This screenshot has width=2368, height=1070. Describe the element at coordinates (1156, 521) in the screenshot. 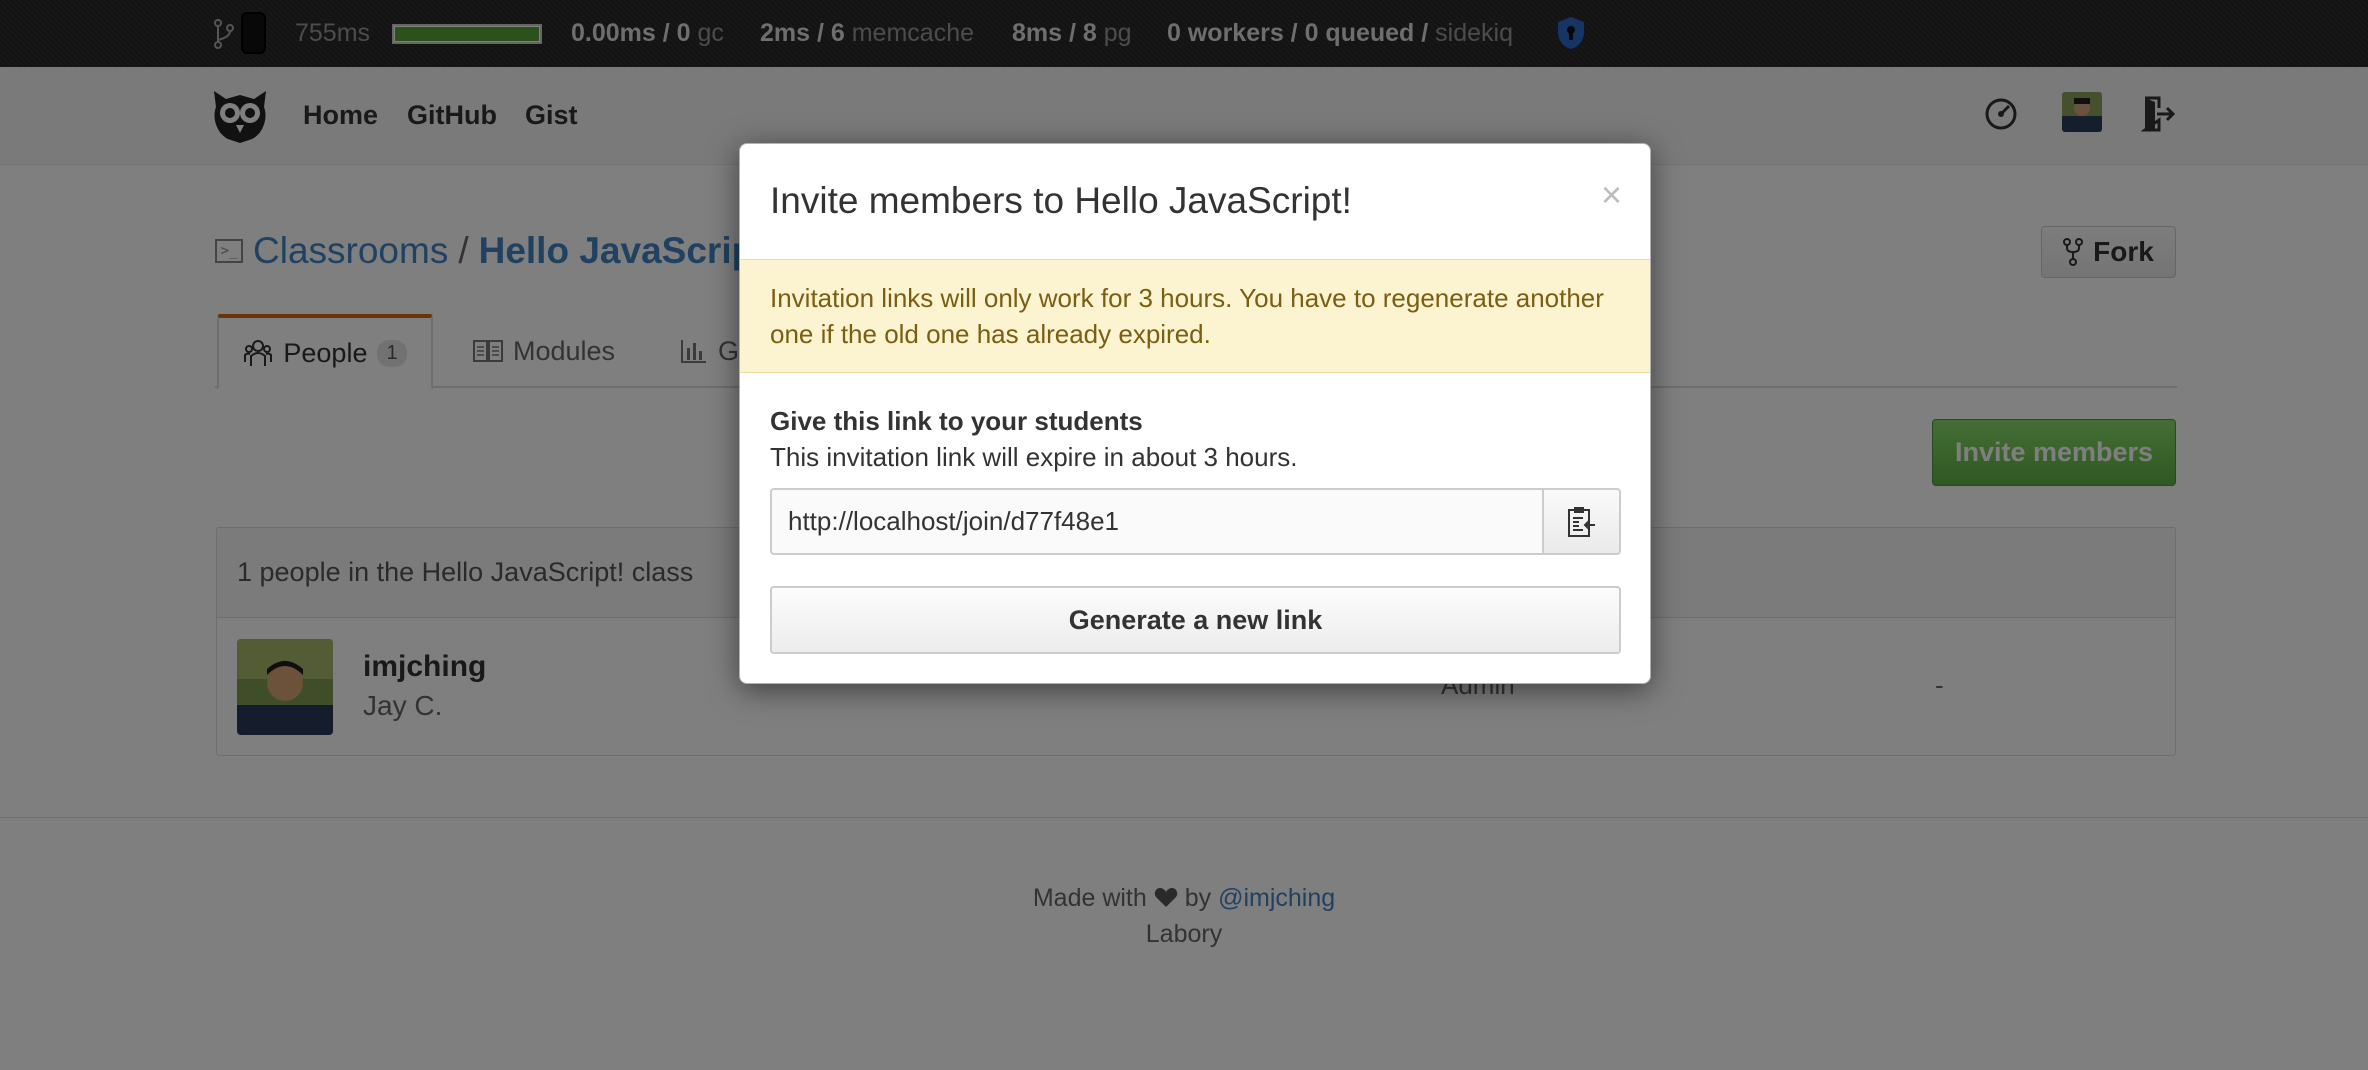

I see `invite-link-input` at that location.